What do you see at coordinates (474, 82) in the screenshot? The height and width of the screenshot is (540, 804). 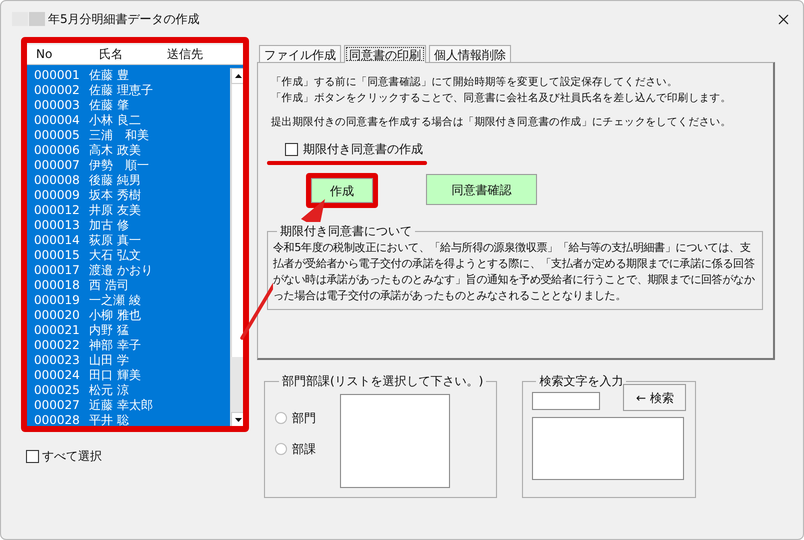 I see `instruction-text: 「作成」する前に「同意書確認」にて開始時期等を変更して設定保存してください。` at bounding box center [474, 82].